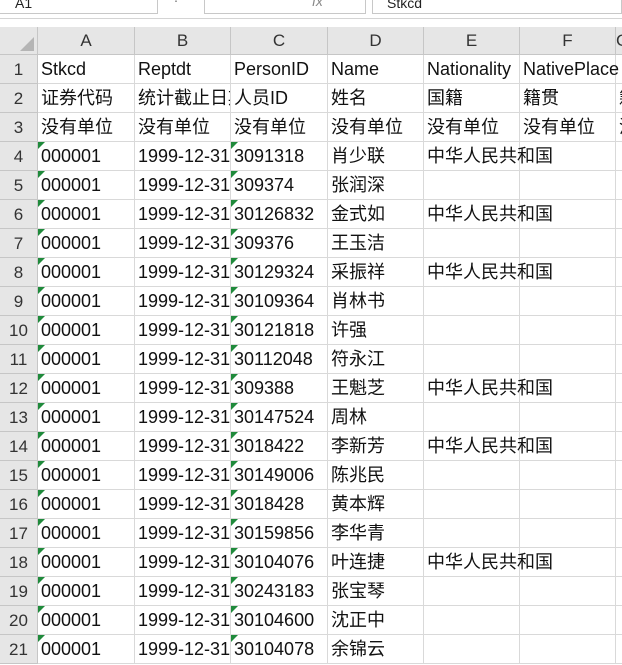 The image size is (622, 665). What do you see at coordinates (183, 69) in the screenshot?
I see `cell-b1: Reptdt` at bounding box center [183, 69].